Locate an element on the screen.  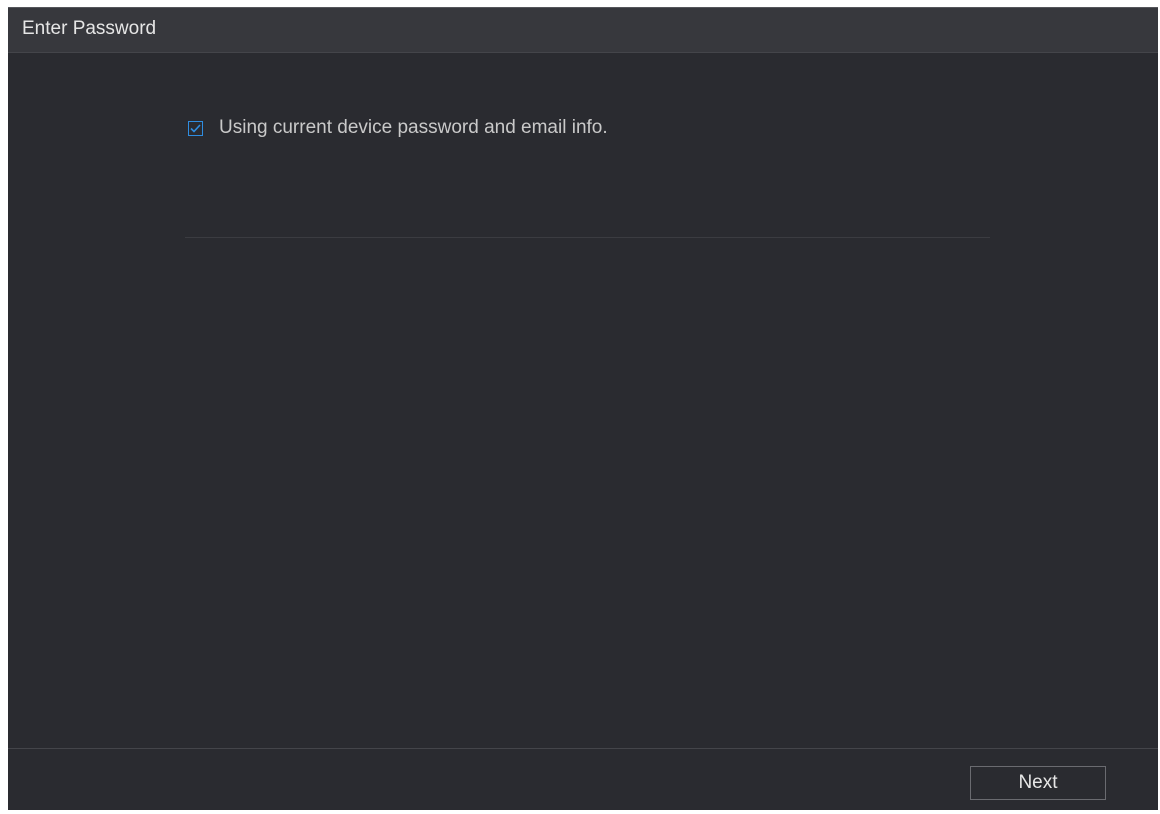
use-current-info-checkbox is located at coordinates (195, 128).